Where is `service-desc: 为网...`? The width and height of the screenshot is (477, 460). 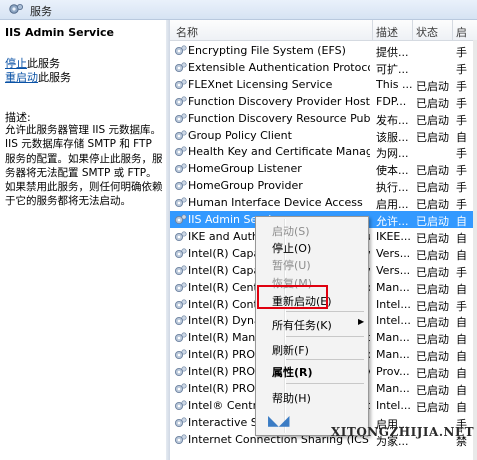
service-desc: 为网... is located at coordinates (392, 154).